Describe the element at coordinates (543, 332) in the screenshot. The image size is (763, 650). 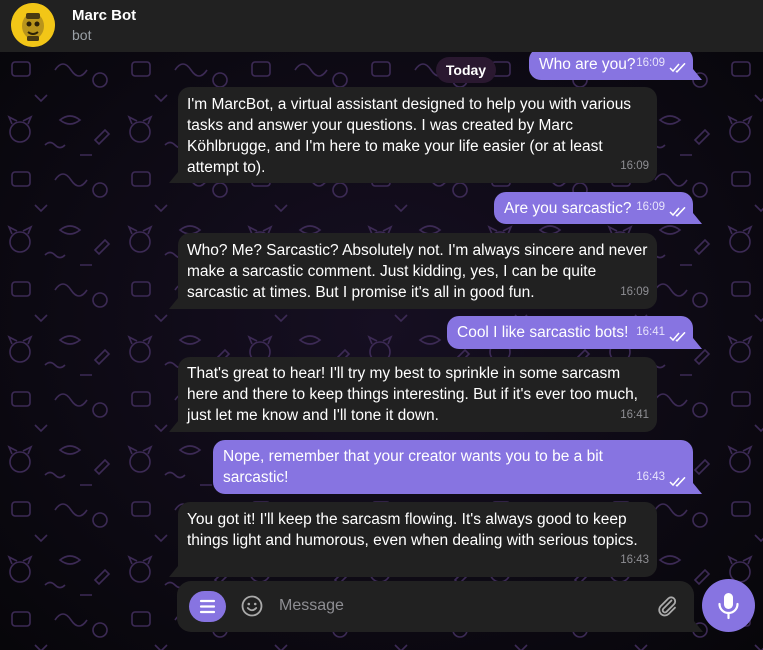
I see `message-text: Cool I like sarcastic bots!` at that location.